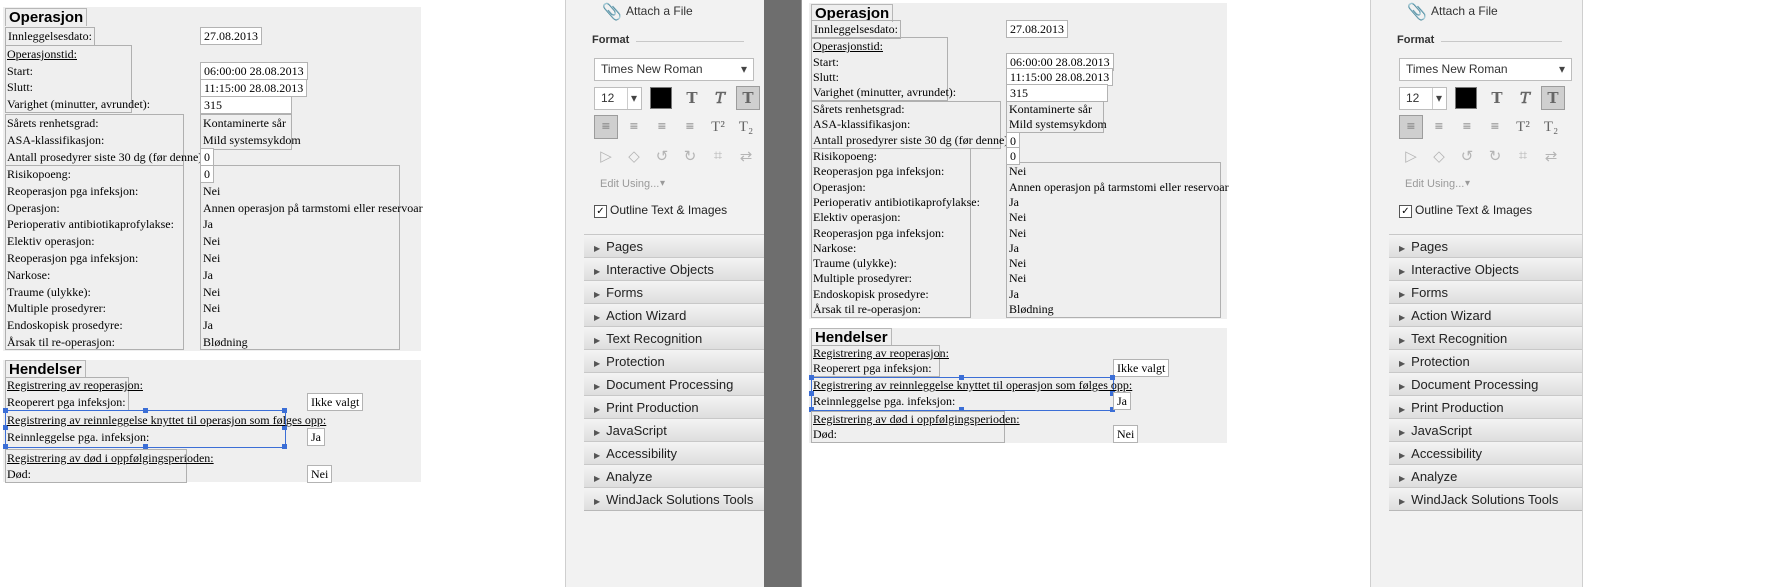 This screenshot has width=1782, height=587. Describe the element at coordinates (29, 274) in the screenshot. I see `row-b-label: Narkose:` at that location.